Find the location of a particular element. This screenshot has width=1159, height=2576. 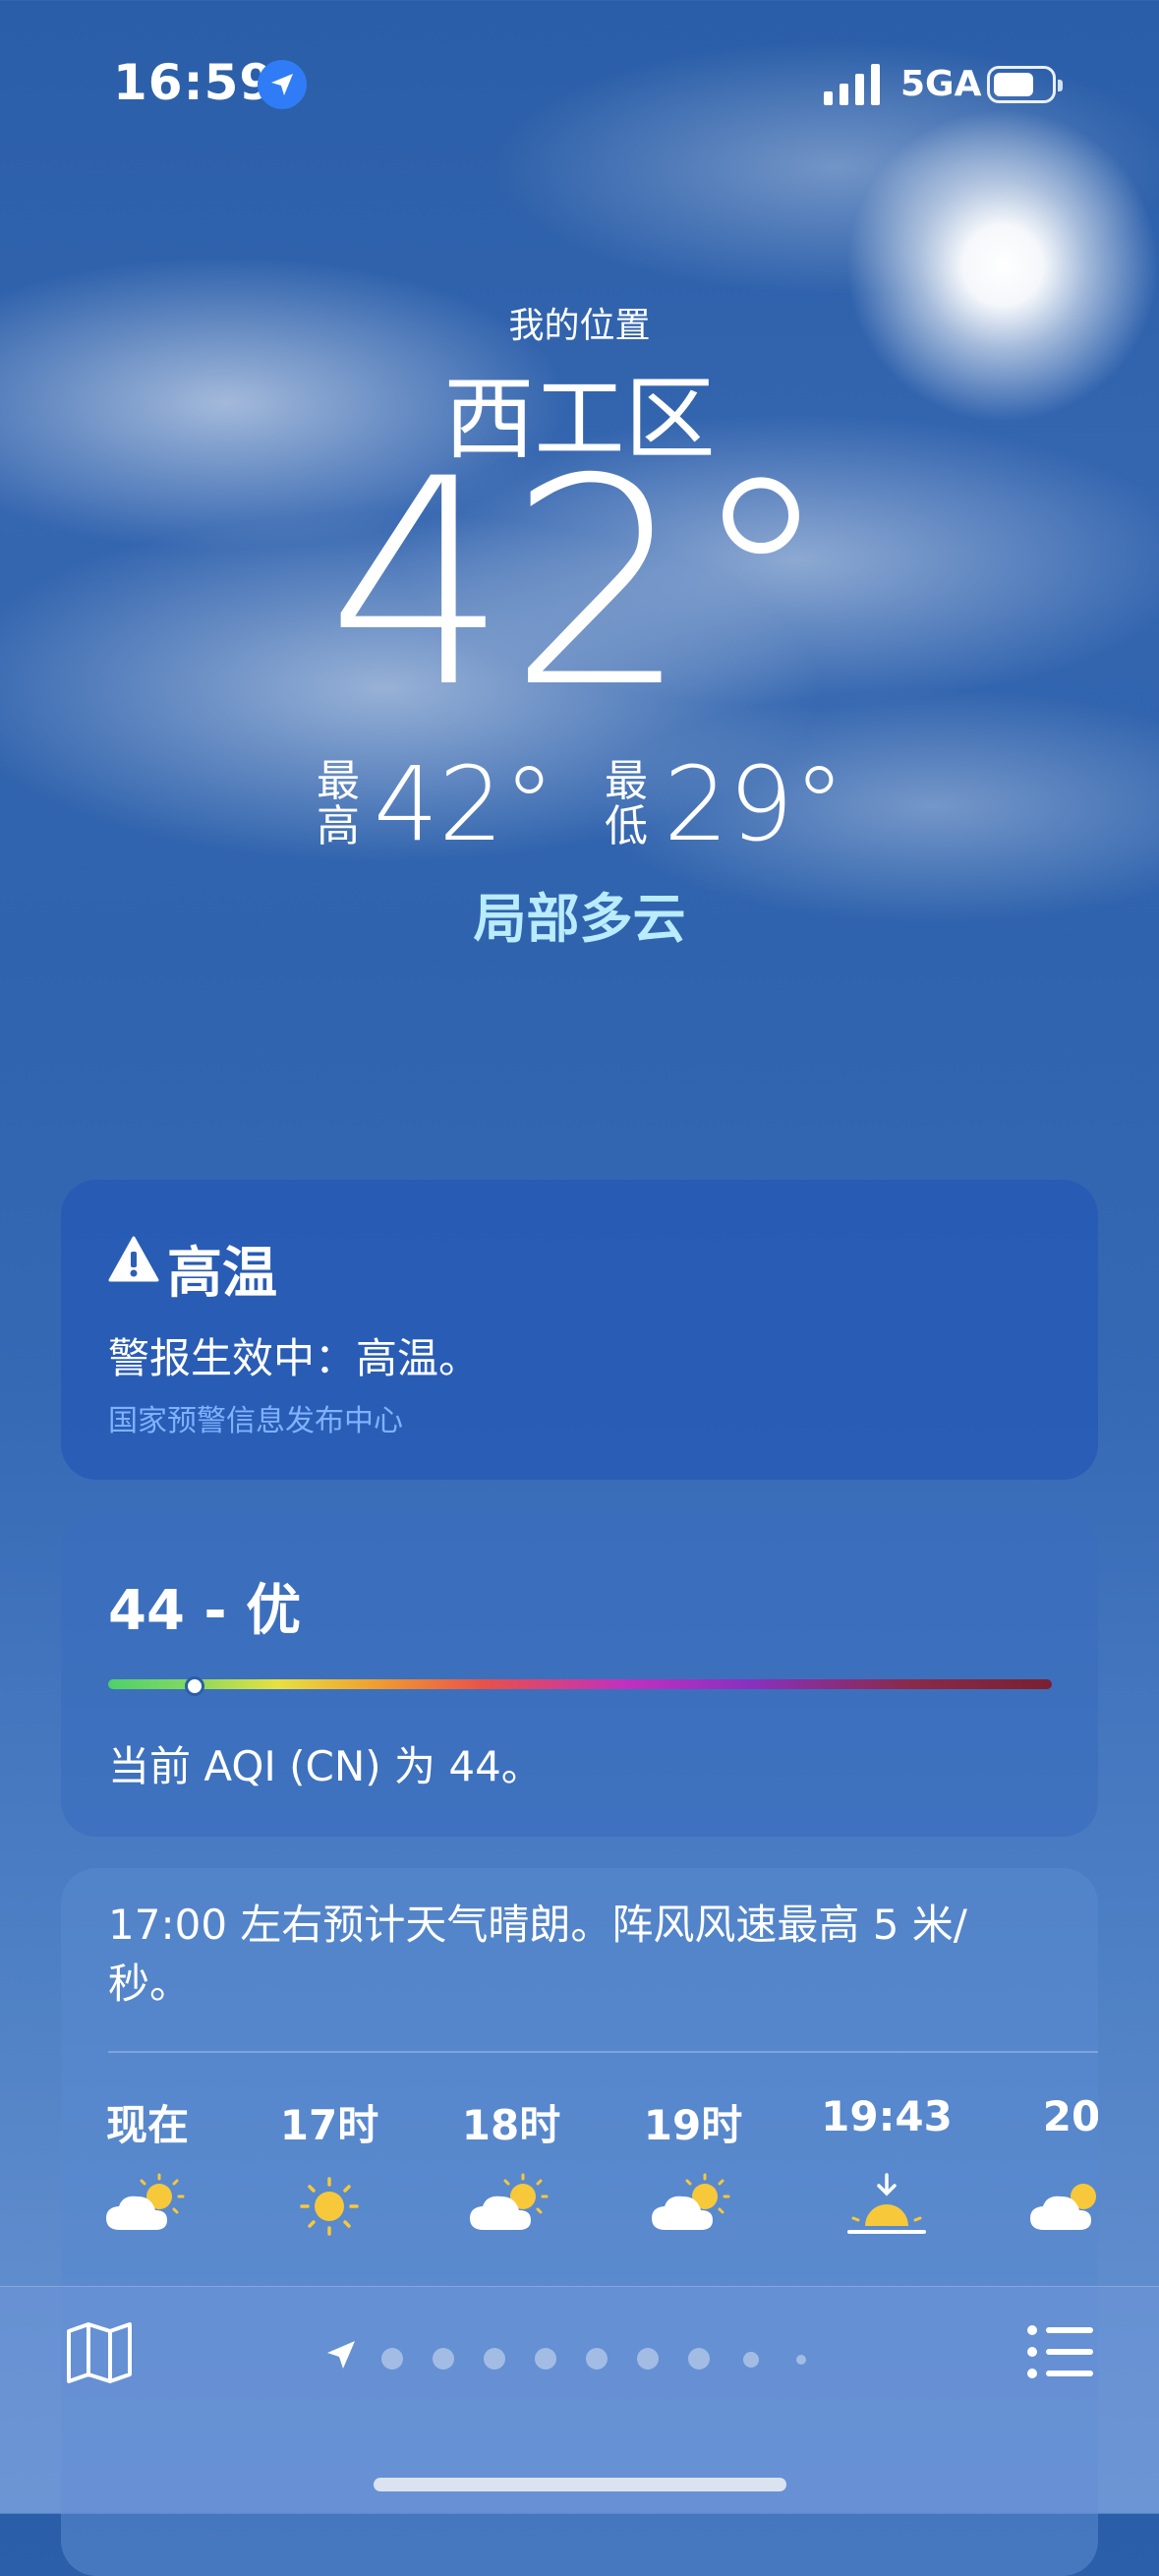

alert-title: 高温 is located at coordinates (222, 1274).